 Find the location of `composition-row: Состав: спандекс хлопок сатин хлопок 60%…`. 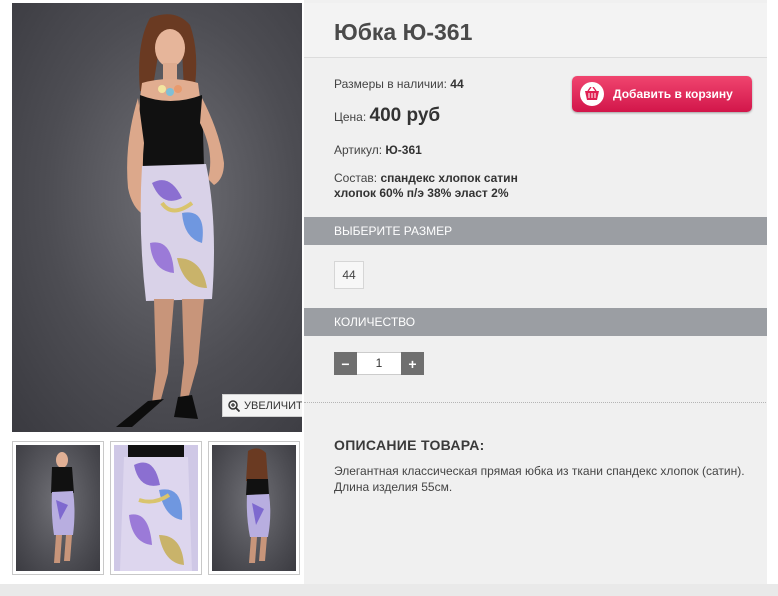

composition-row: Состав: спандекс хлопок сатин хлопок 60%… is located at coordinates (426, 186).